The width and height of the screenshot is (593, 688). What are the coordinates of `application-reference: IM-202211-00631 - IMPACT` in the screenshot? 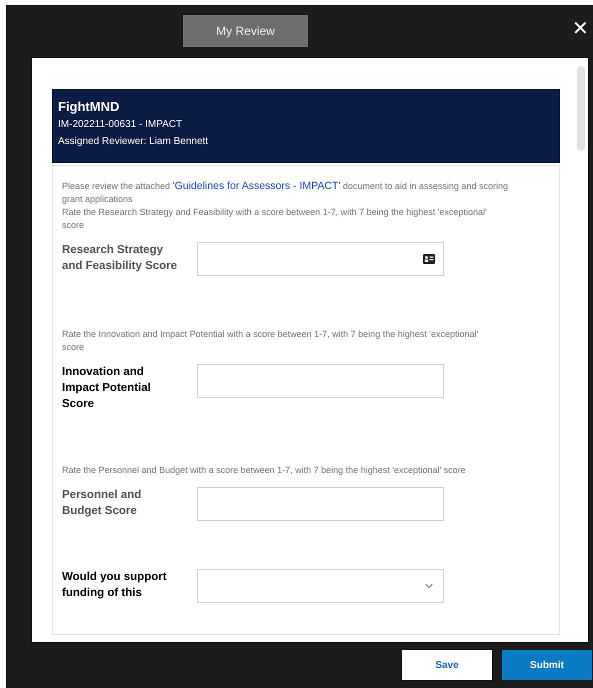 It's located at (121, 125).